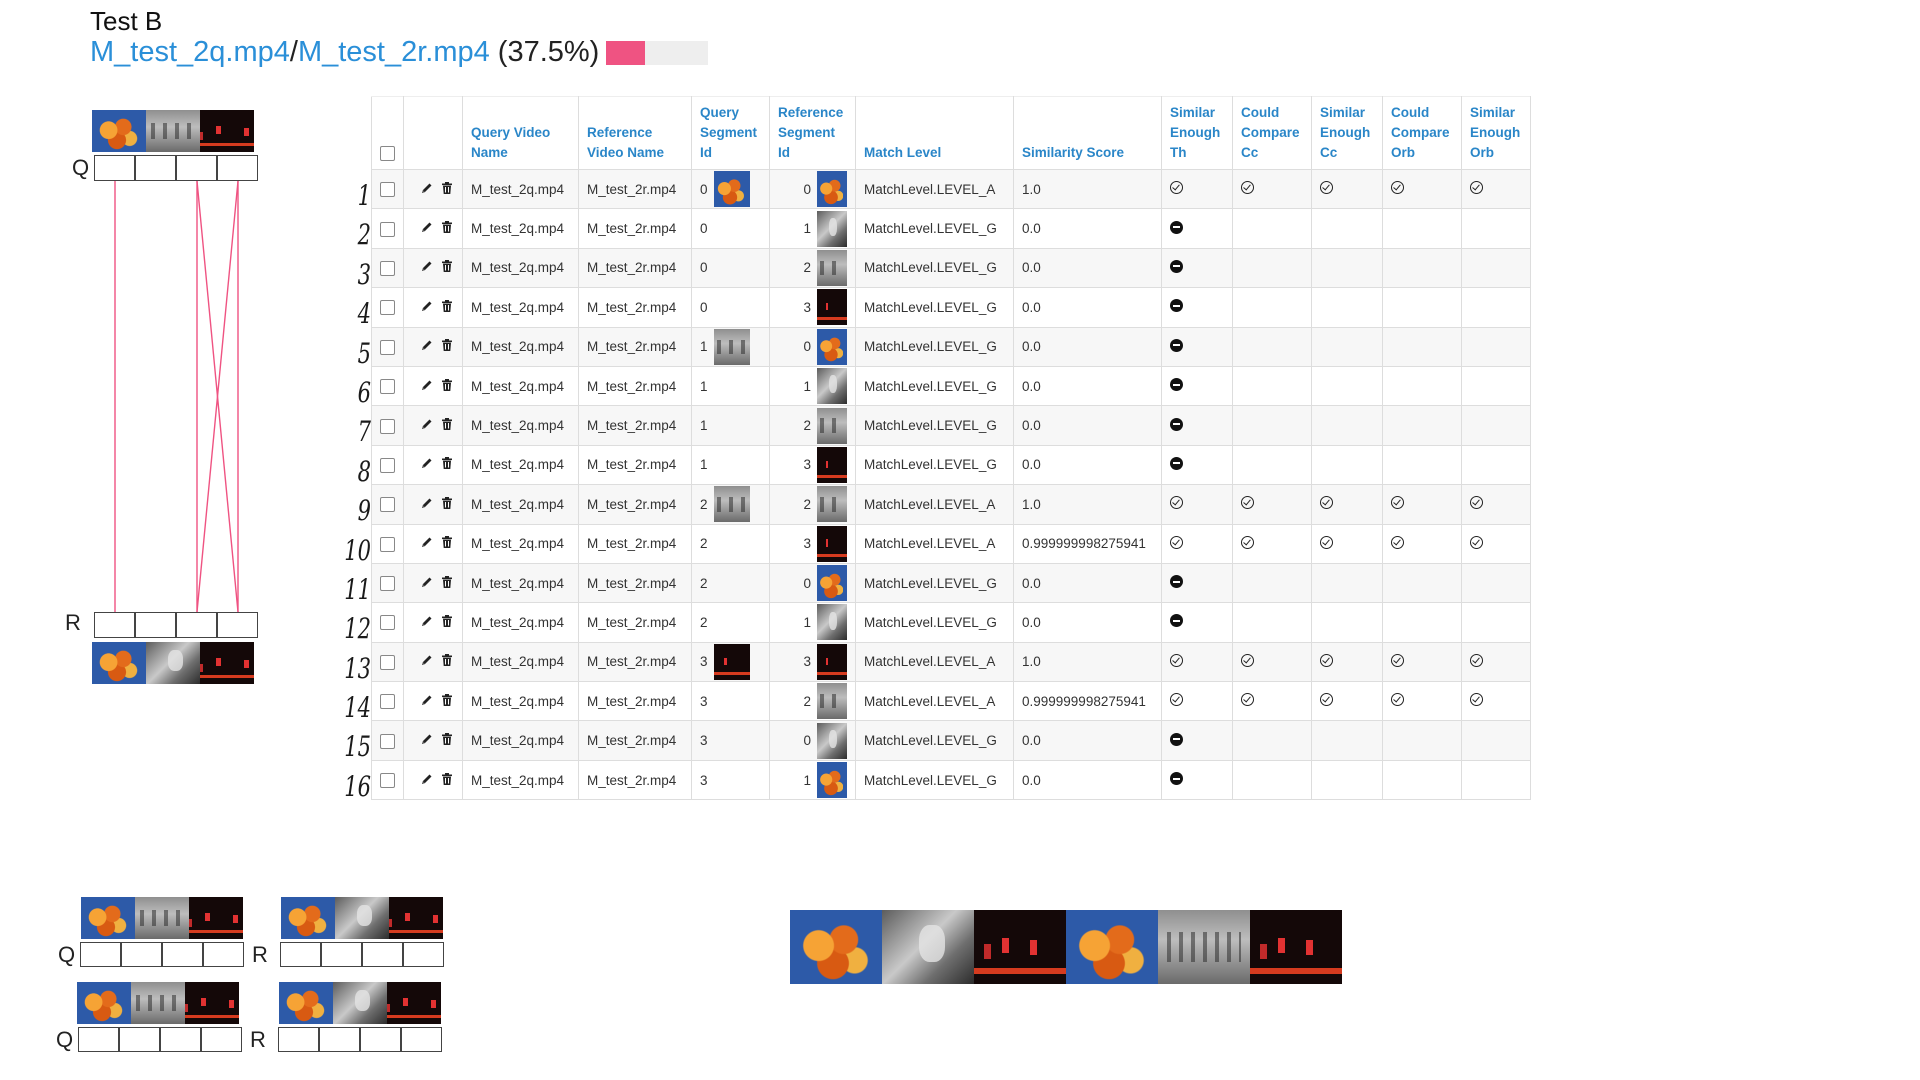 The width and height of the screenshot is (1920, 1080). Describe the element at coordinates (1496, 133) in the screenshot. I see `col-similar-enough-orb: Similar Enough Orb` at that location.